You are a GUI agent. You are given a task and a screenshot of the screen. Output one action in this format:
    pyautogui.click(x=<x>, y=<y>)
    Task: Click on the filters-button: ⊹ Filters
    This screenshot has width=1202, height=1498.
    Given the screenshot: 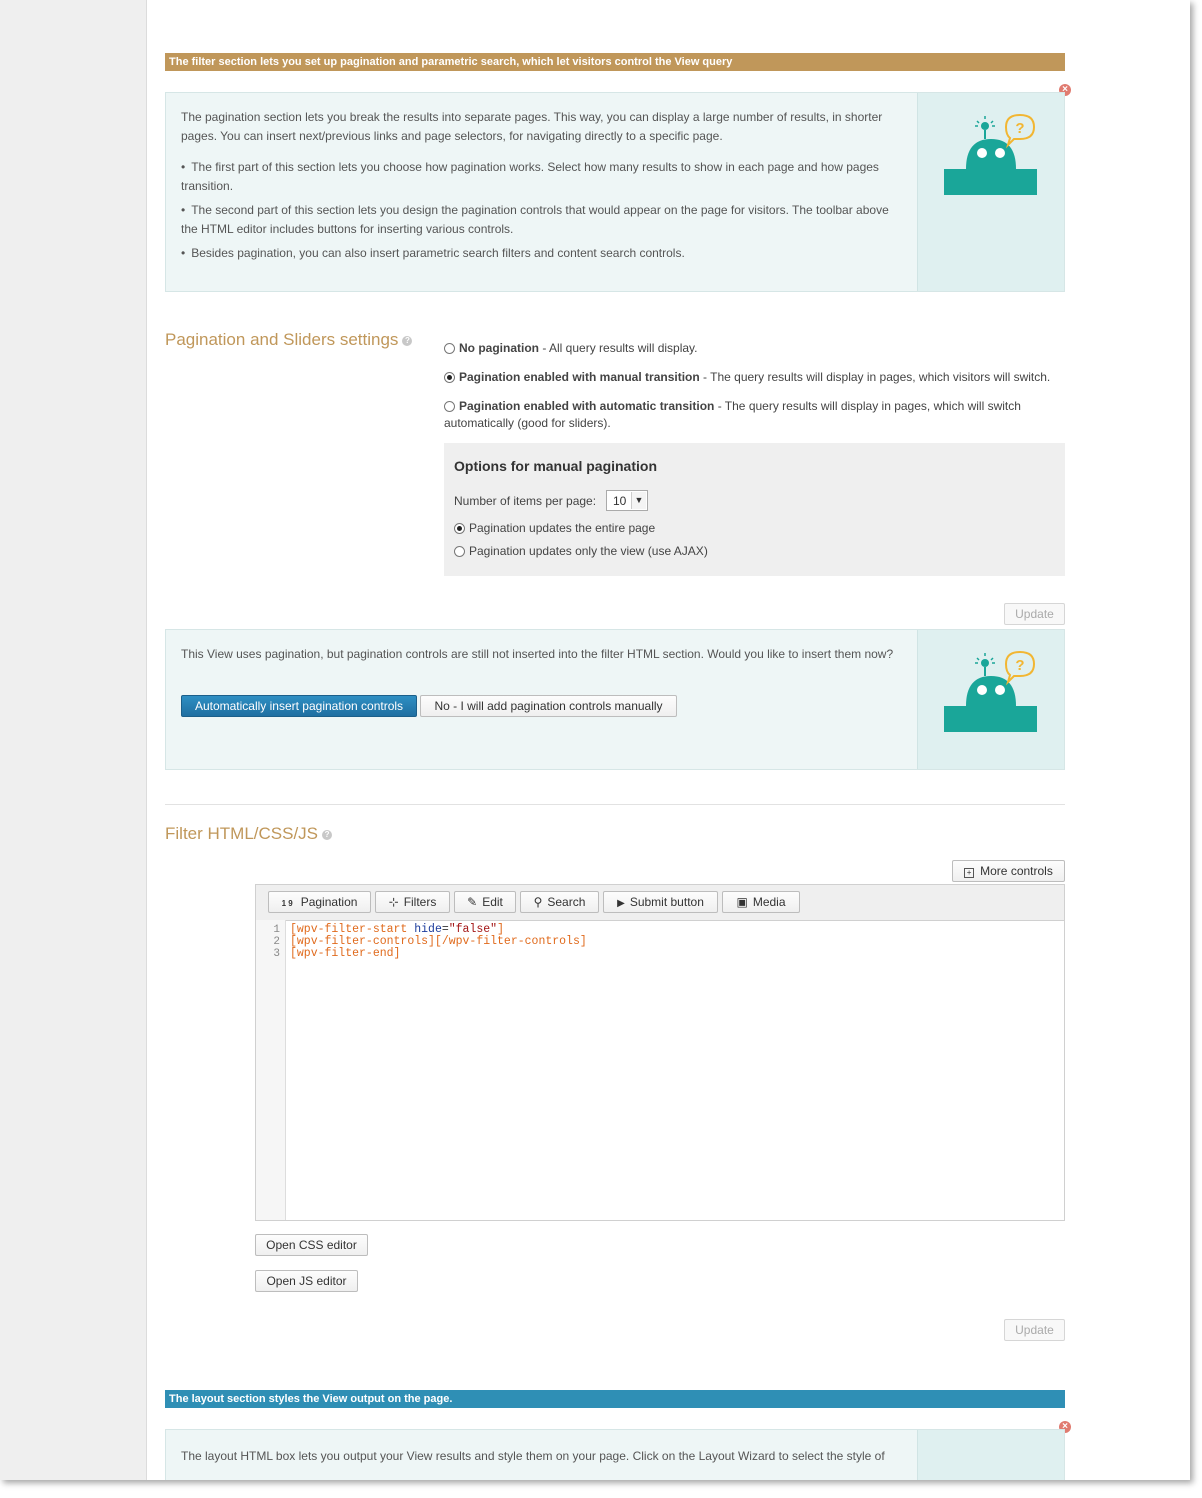 What is the action you would take?
    pyautogui.click(x=412, y=902)
    